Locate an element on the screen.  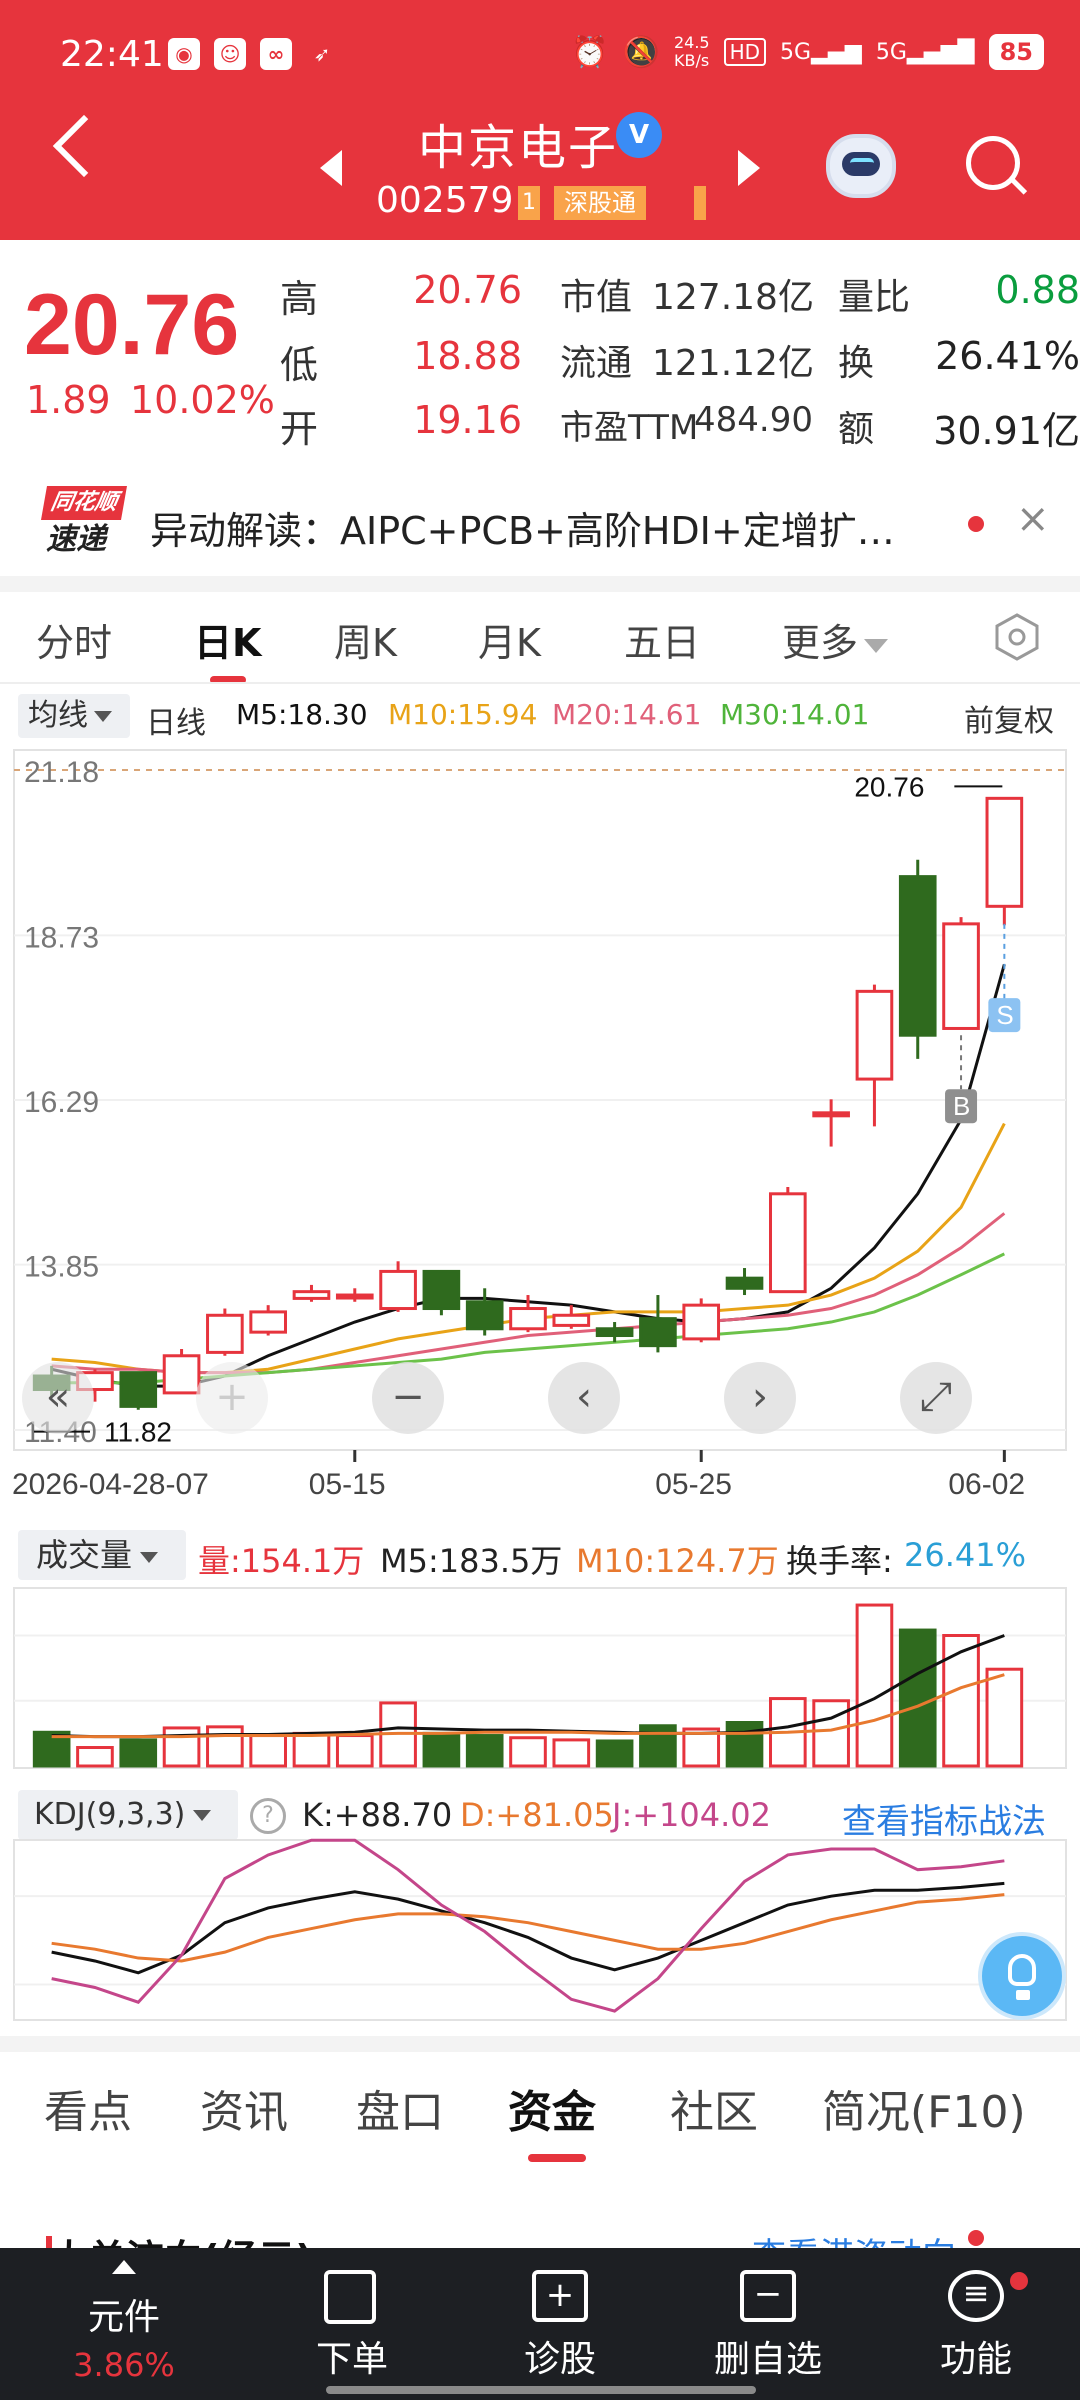
close-icon: × is located at coordinates (1033, 519).